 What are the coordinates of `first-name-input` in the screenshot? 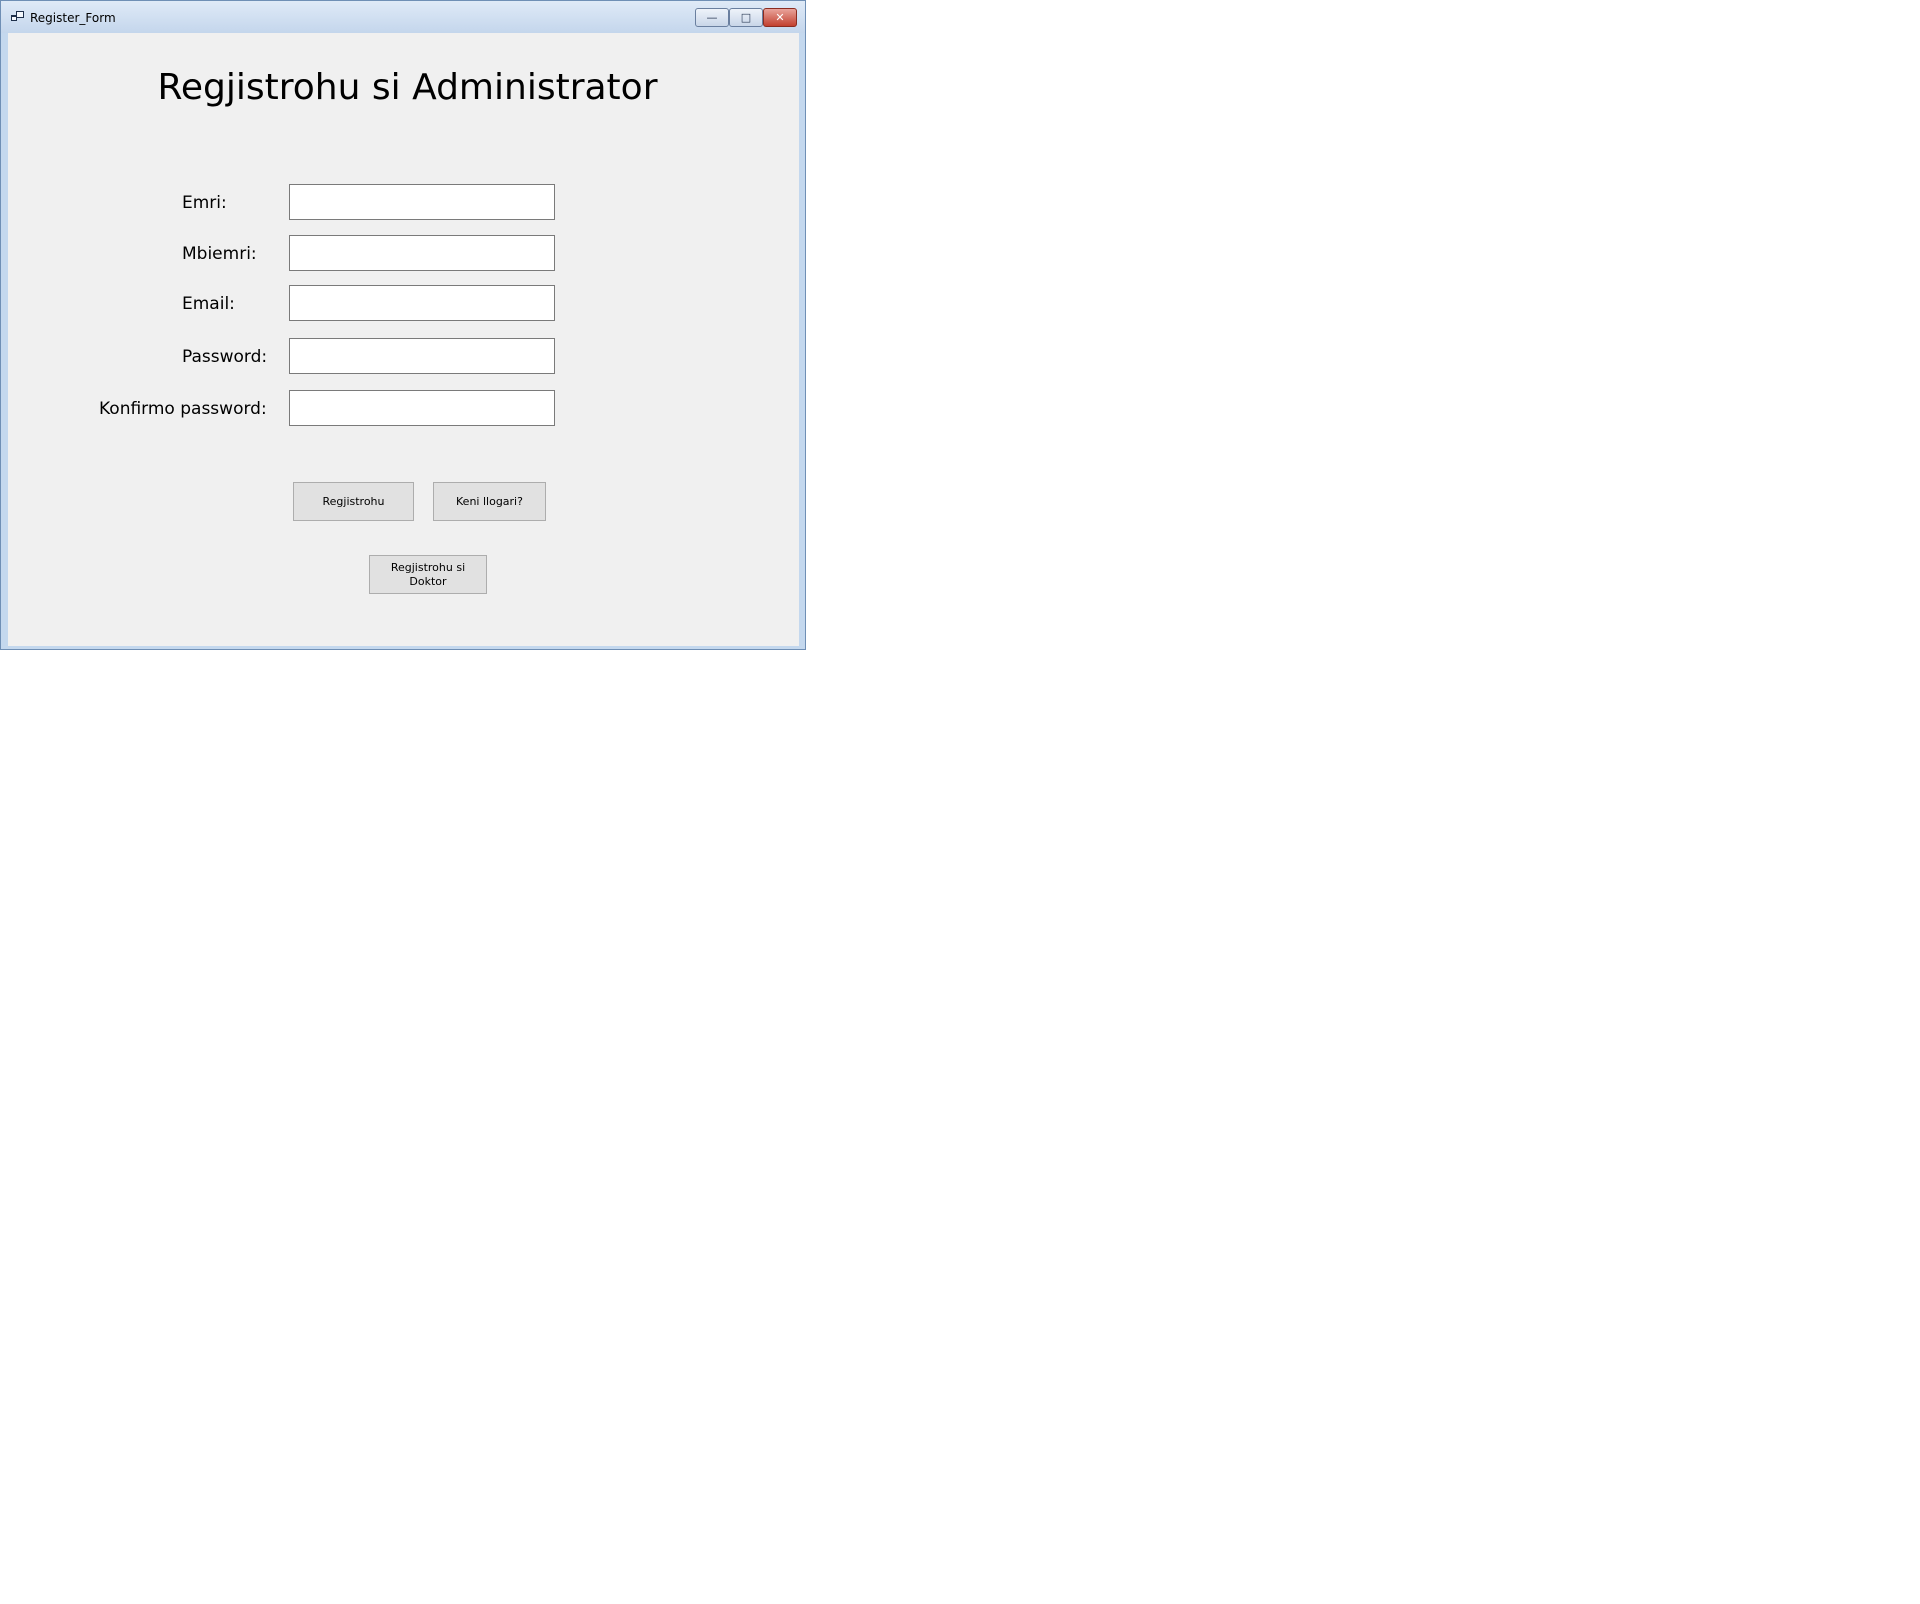 It's located at (422, 202).